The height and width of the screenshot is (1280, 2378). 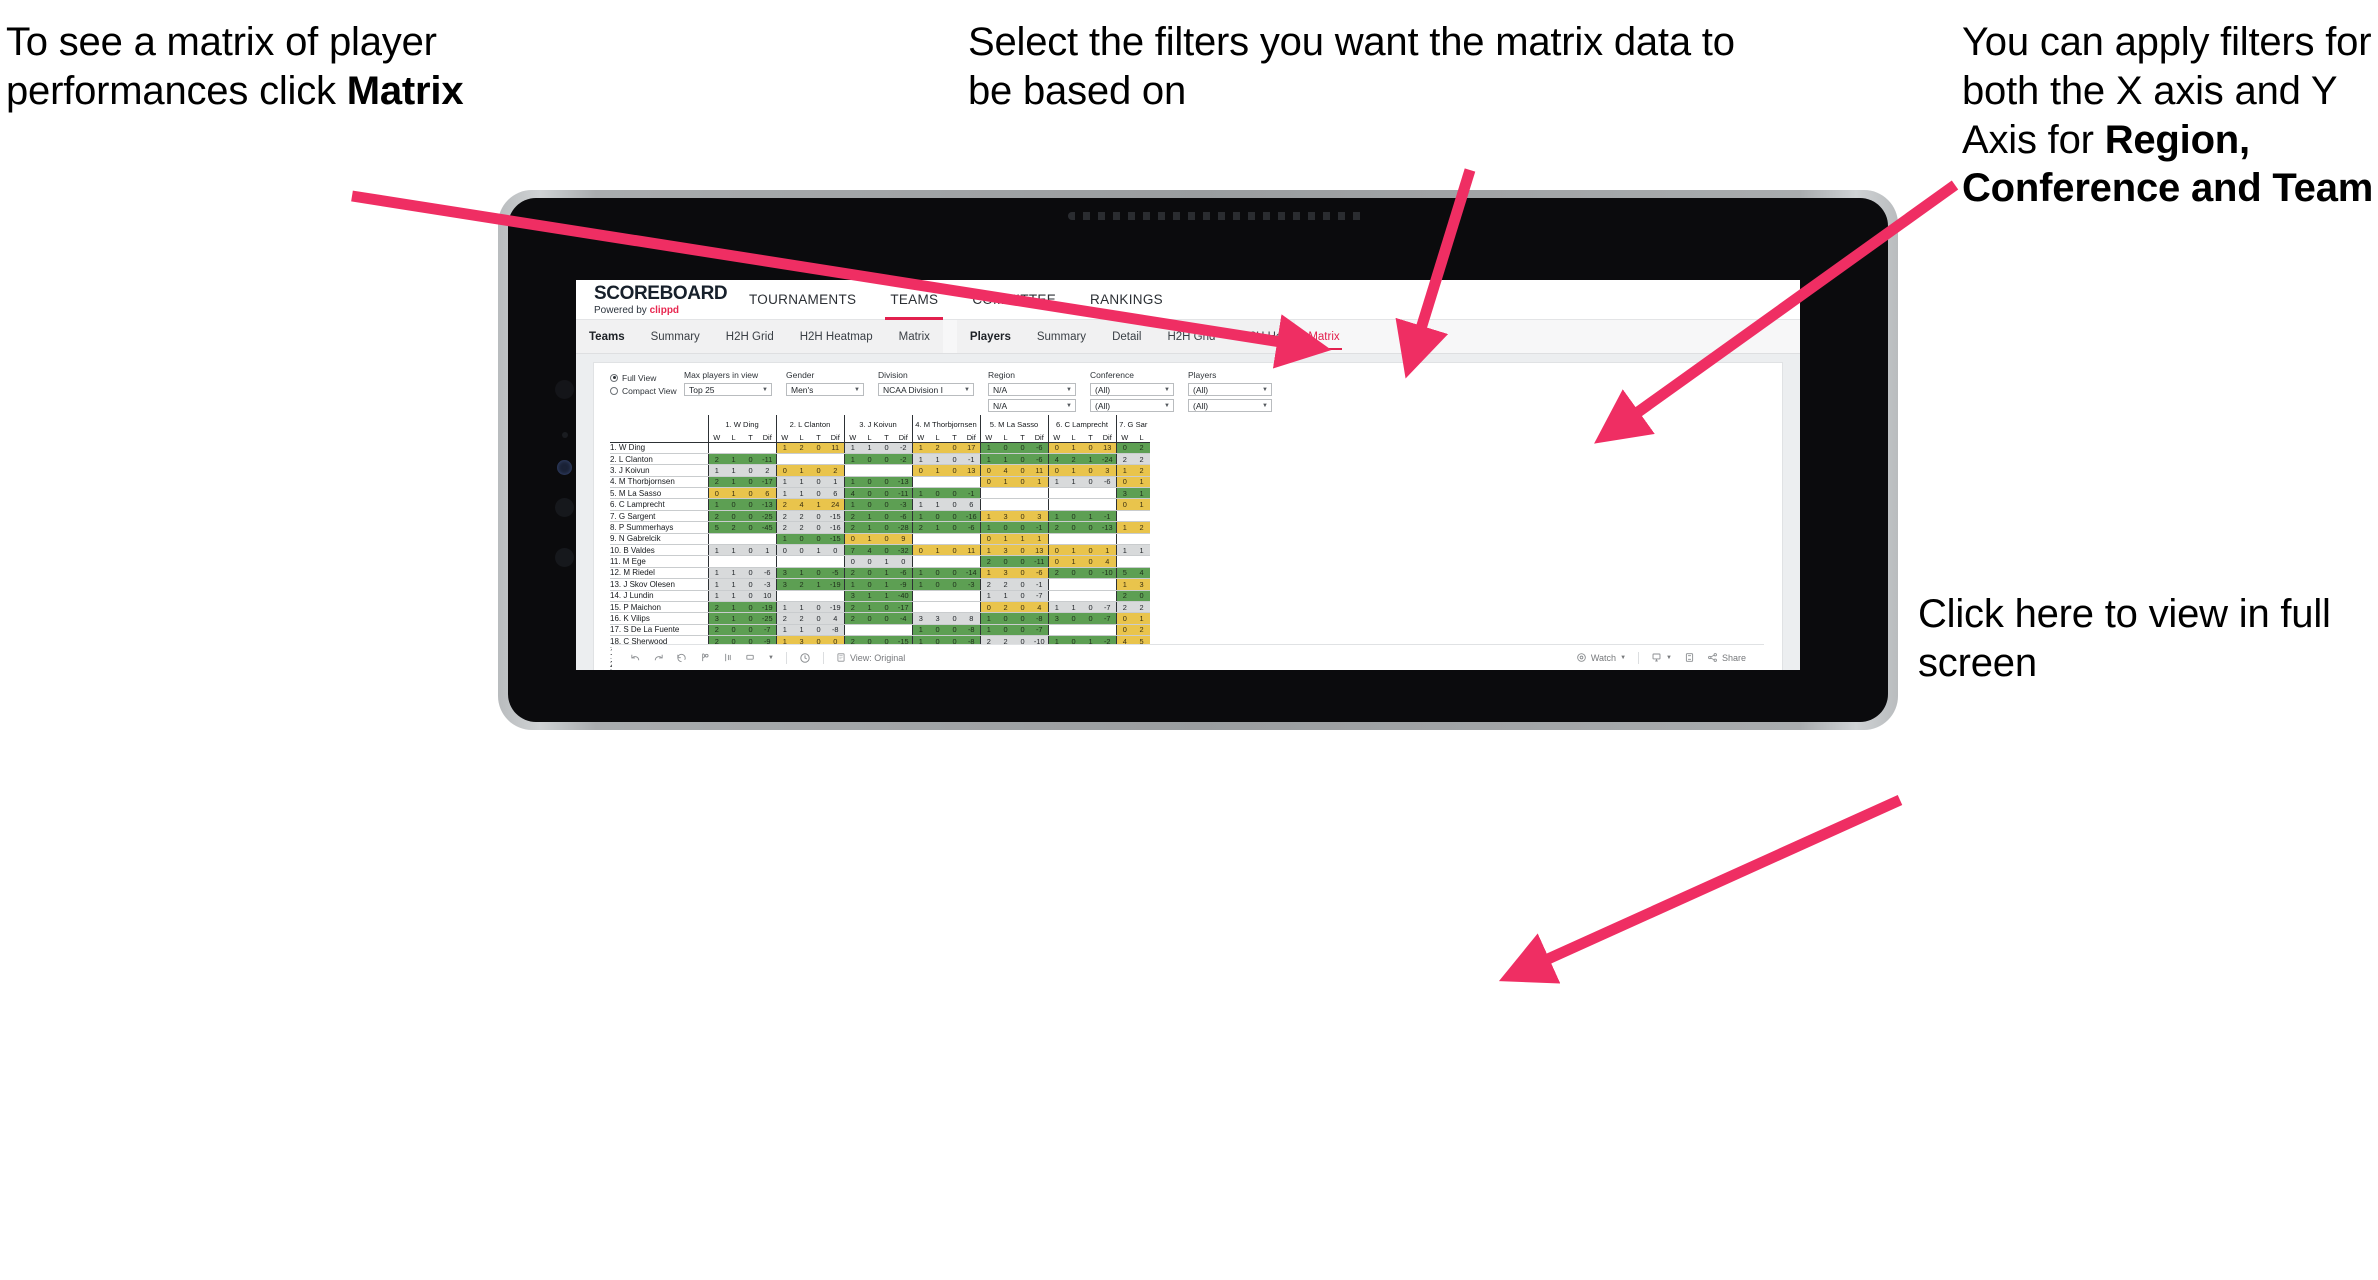 What do you see at coordinates (903, 504) in the screenshot?
I see `matrix-cell: -3` at bounding box center [903, 504].